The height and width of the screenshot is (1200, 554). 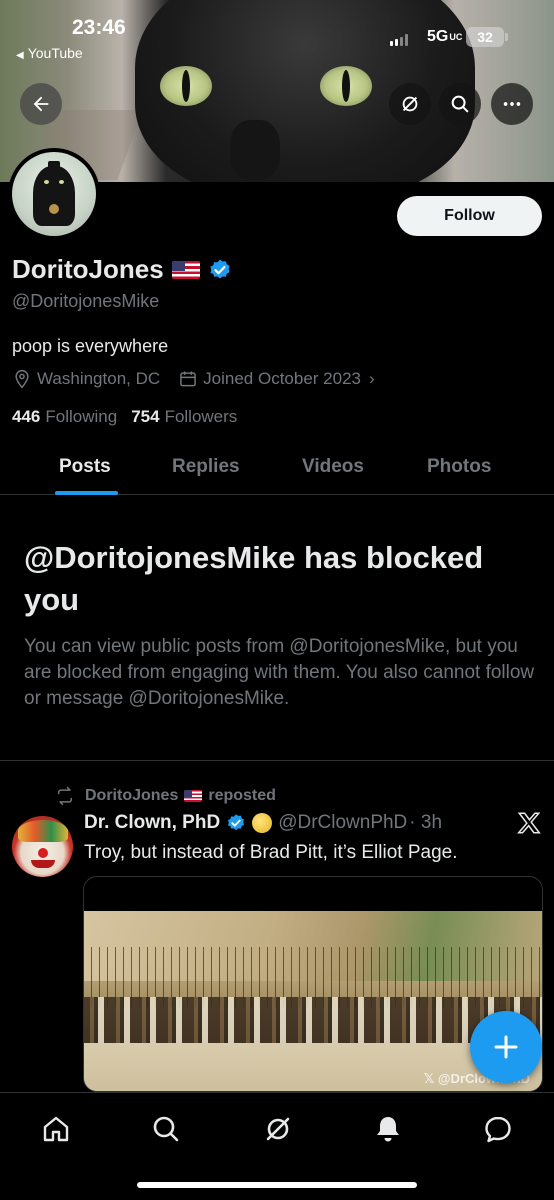 What do you see at coordinates (64, 417) in the screenshot?
I see `following-count: 446 Following` at bounding box center [64, 417].